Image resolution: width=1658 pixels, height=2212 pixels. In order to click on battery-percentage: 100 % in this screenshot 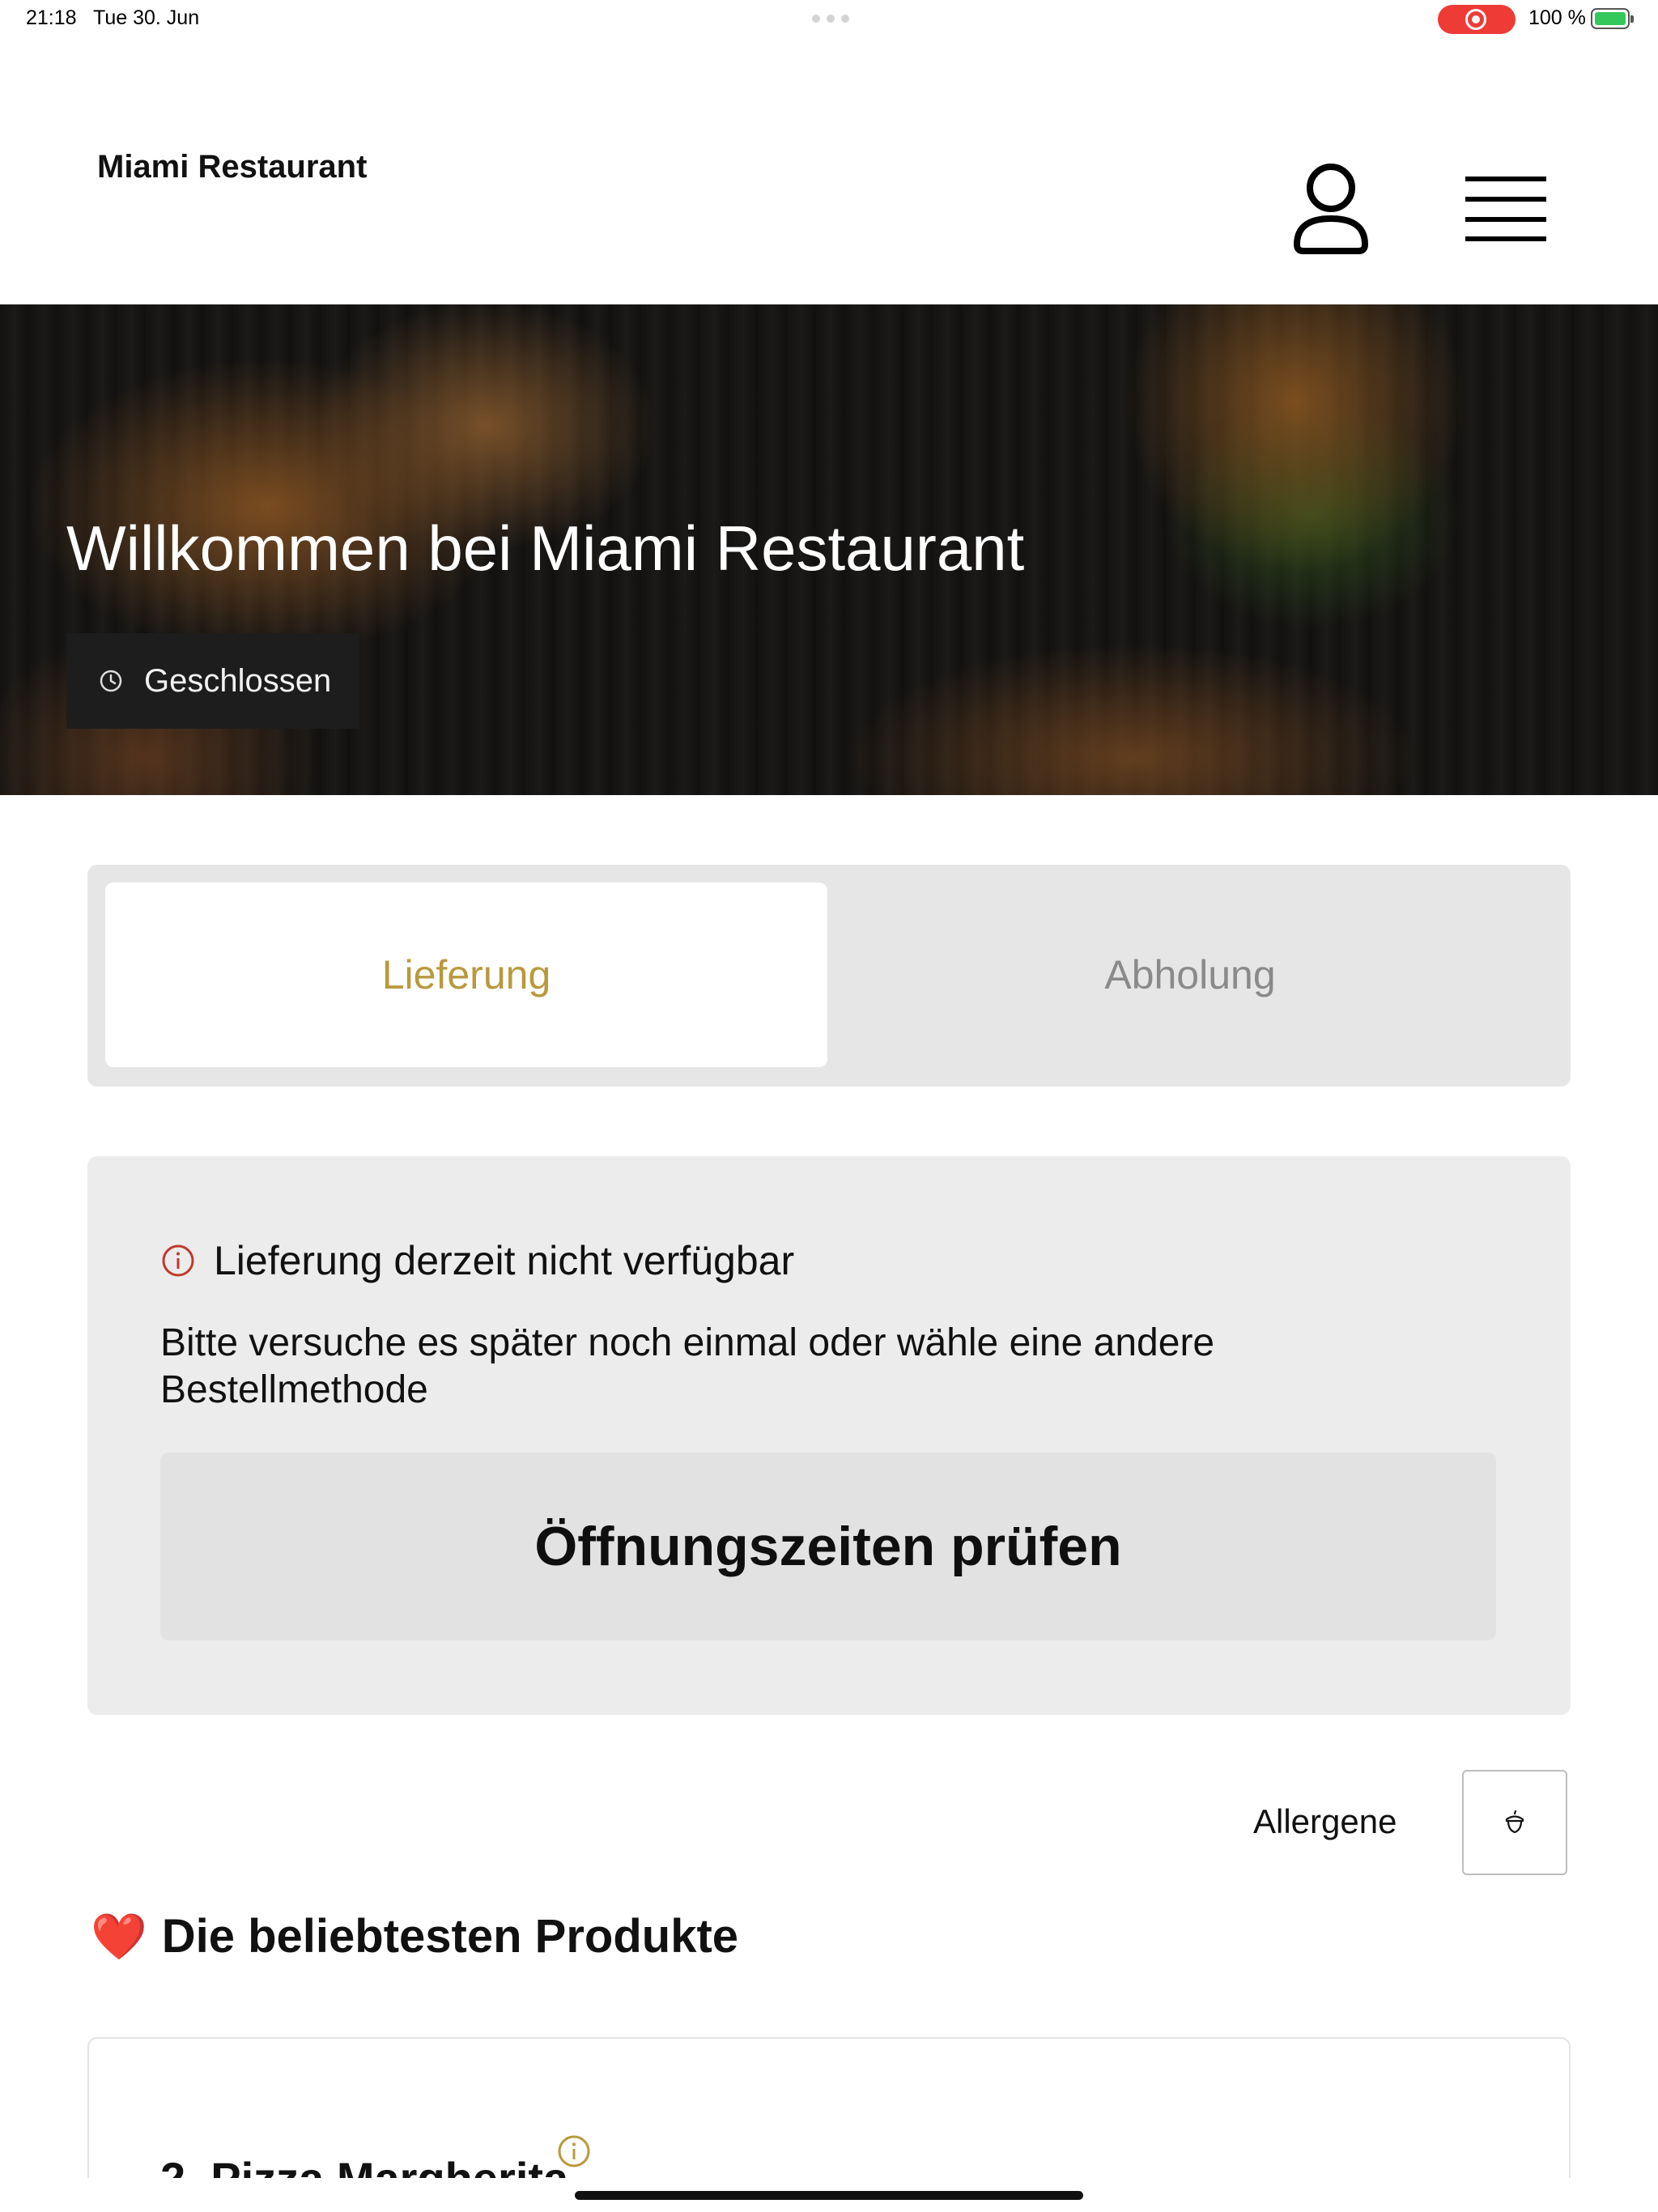, I will do `click(1557, 18)`.